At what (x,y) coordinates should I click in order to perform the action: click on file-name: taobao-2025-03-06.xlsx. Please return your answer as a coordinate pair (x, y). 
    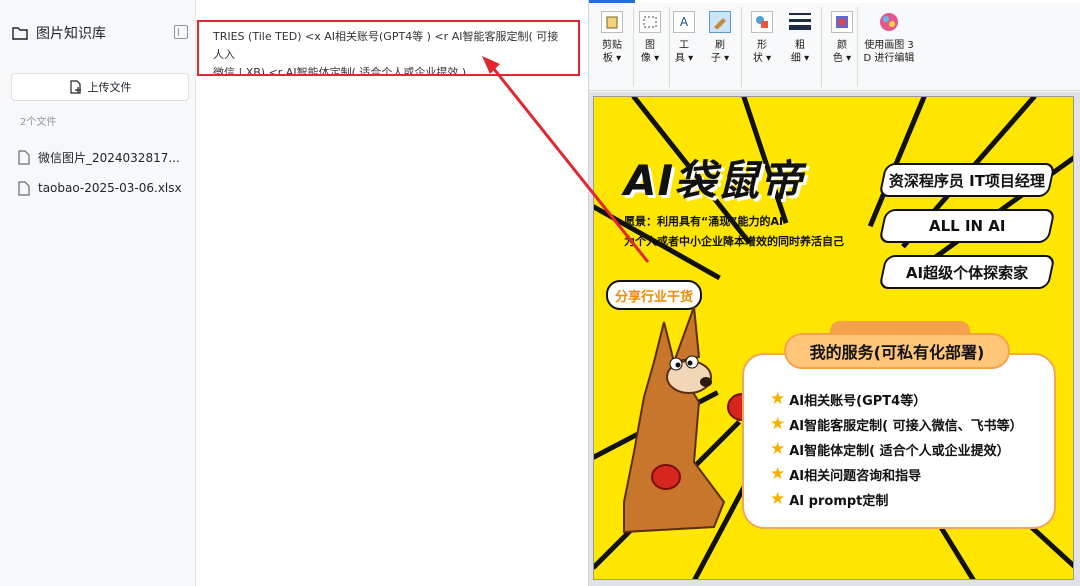
    Looking at the image, I should click on (110, 188).